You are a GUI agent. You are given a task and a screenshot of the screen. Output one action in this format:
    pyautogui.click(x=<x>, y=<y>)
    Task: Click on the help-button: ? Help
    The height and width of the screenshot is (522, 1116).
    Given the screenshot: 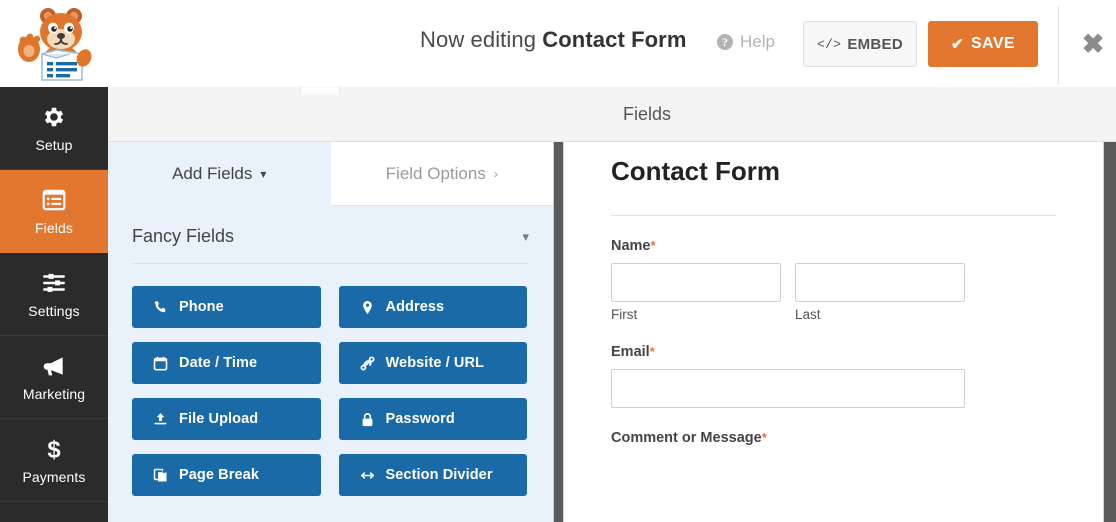 What is the action you would take?
    pyautogui.click(x=746, y=42)
    